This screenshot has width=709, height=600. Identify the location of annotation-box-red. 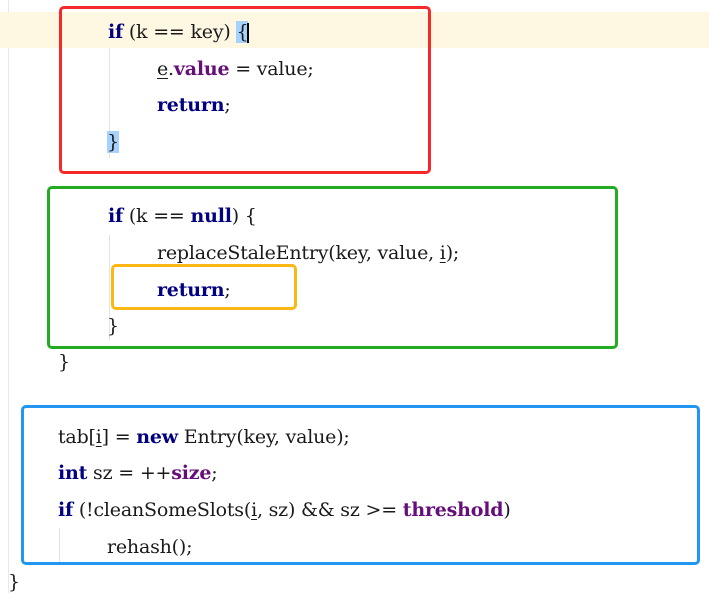
(245, 90).